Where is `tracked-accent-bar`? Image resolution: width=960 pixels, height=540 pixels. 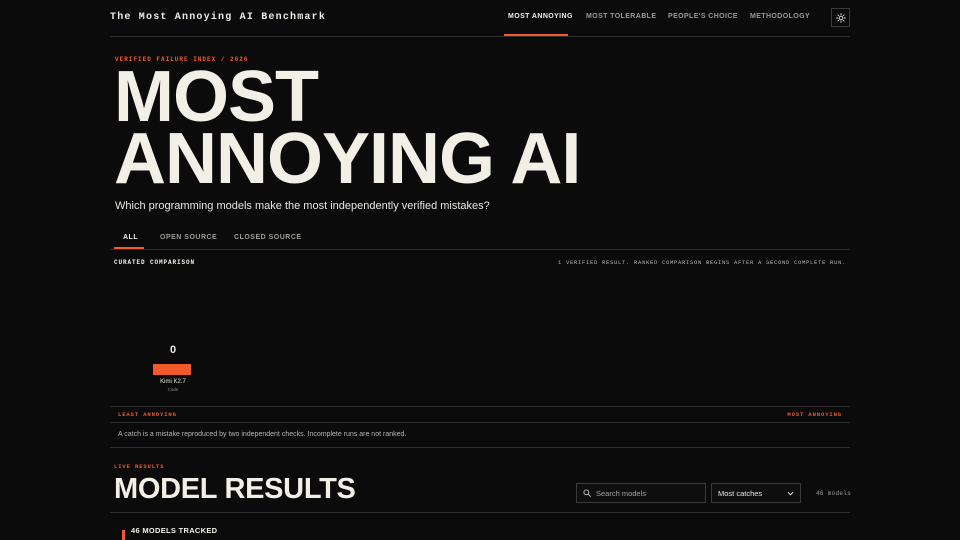 tracked-accent-bar is located at coordinates (123, 535).